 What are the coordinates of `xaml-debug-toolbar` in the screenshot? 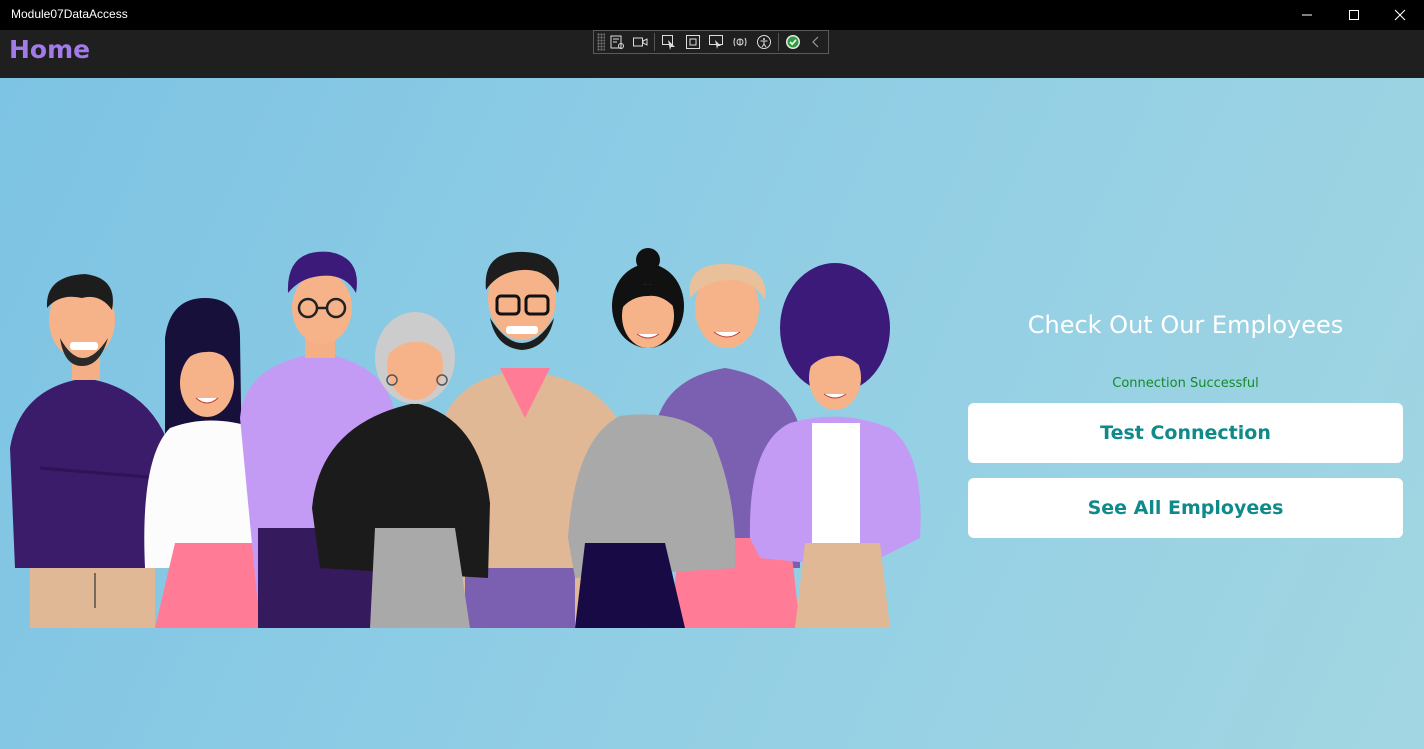 It's located at (711, 42).